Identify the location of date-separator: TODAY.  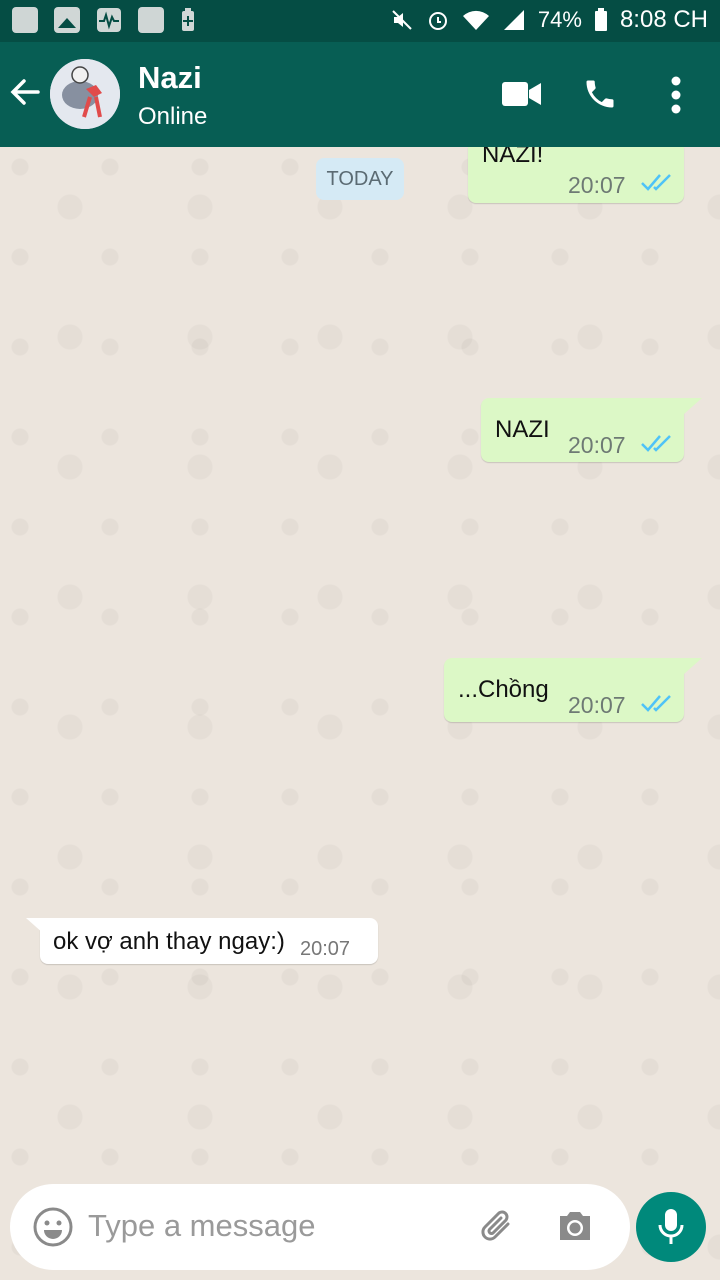
(360, 179).